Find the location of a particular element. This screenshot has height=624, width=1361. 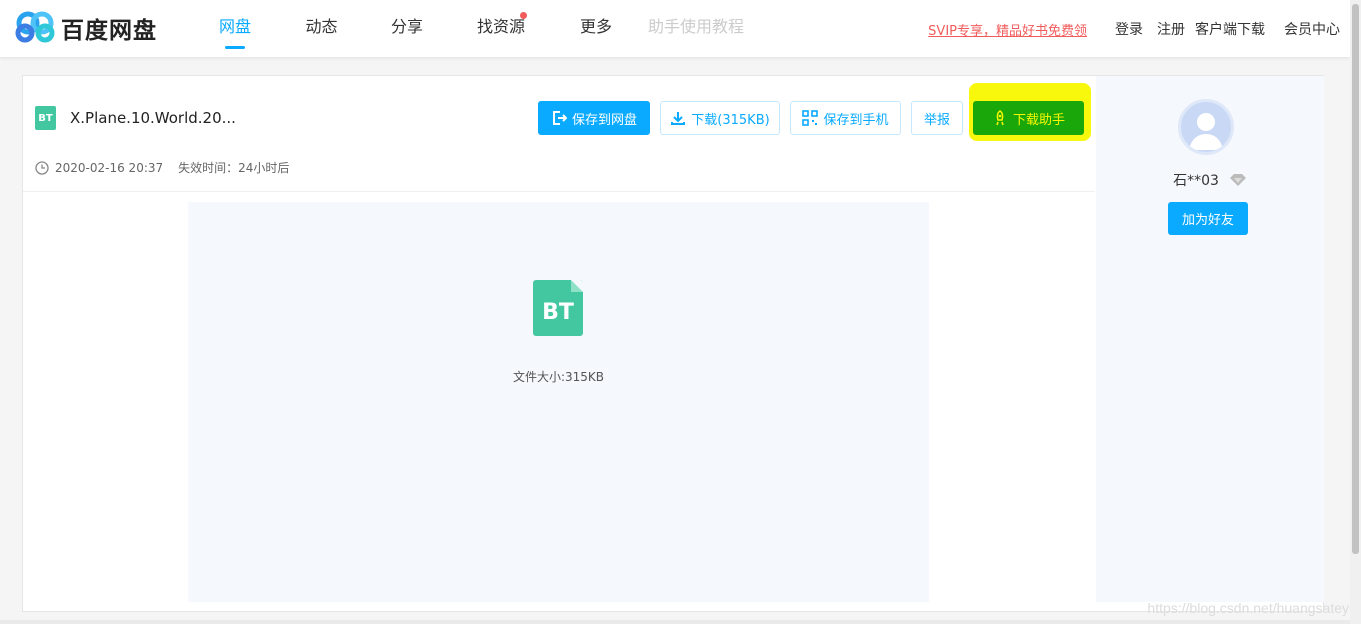

csdn-watermark: https://blog.csdn.net/huangsatey is located at coordinates (1248, 608).